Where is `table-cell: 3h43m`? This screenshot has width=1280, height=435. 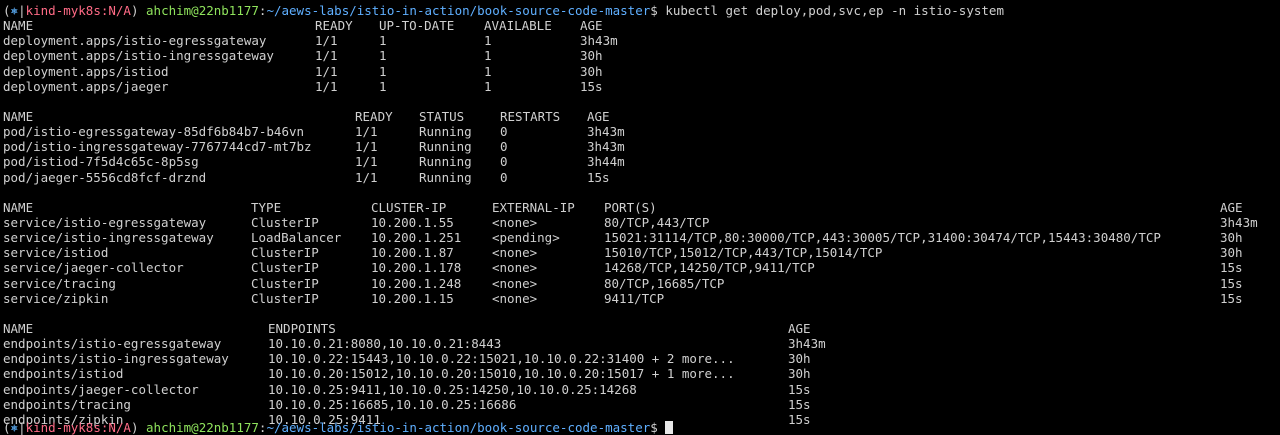
table-cell: 3h43m is located at coordinates (1239, 222).